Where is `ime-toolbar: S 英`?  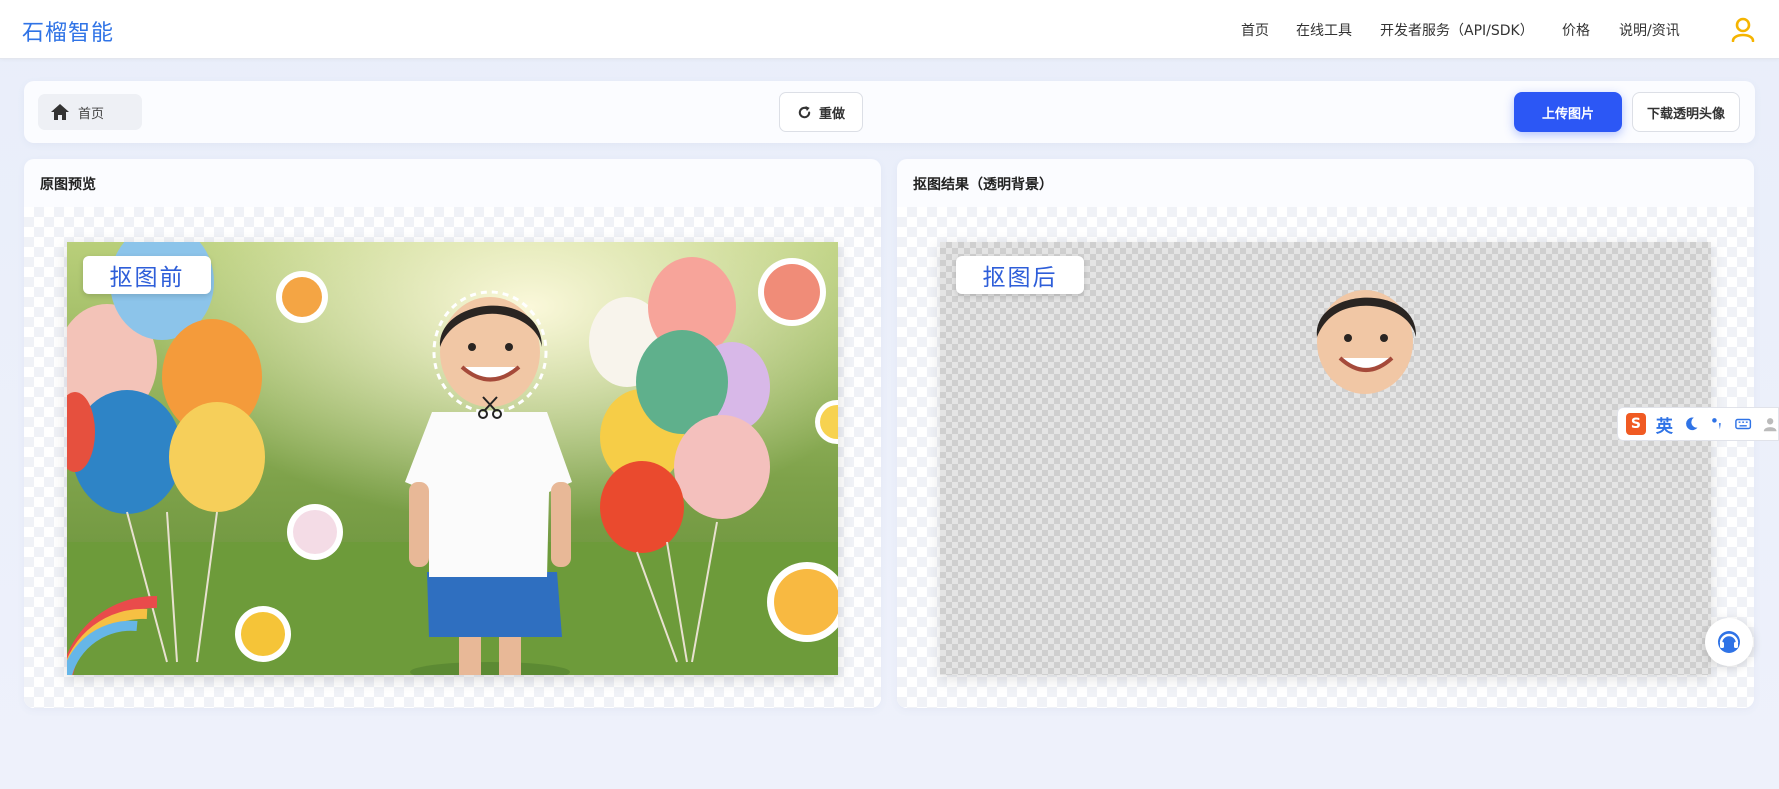
ime-toolbar: S 英 is located at coordinates (1698, 424).